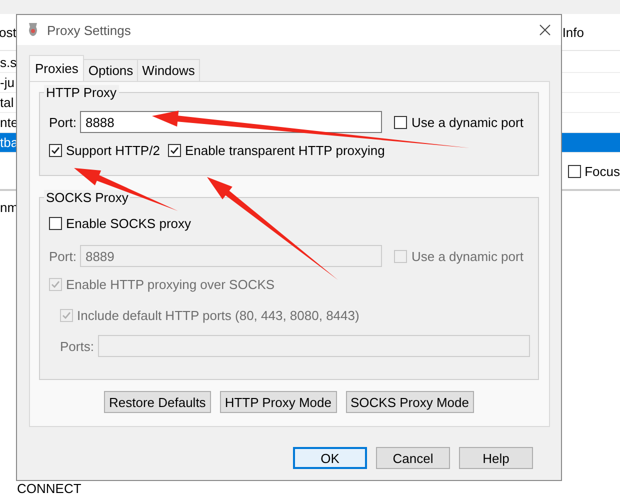 The image size is (620, 495). What do you see at coordinates (81, 92) in the screenshot?
I see `group-title: HTTP Proxy` at bounding box center [81, 92].